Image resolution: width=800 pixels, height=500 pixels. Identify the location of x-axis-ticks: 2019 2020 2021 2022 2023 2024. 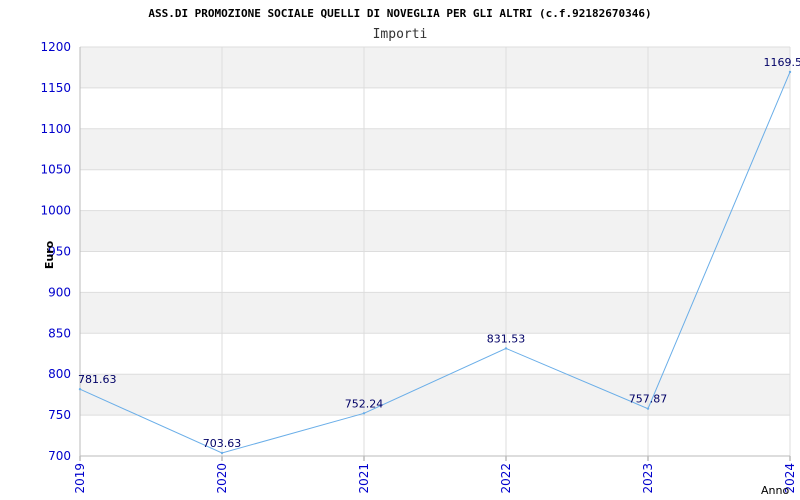
(435, 478).